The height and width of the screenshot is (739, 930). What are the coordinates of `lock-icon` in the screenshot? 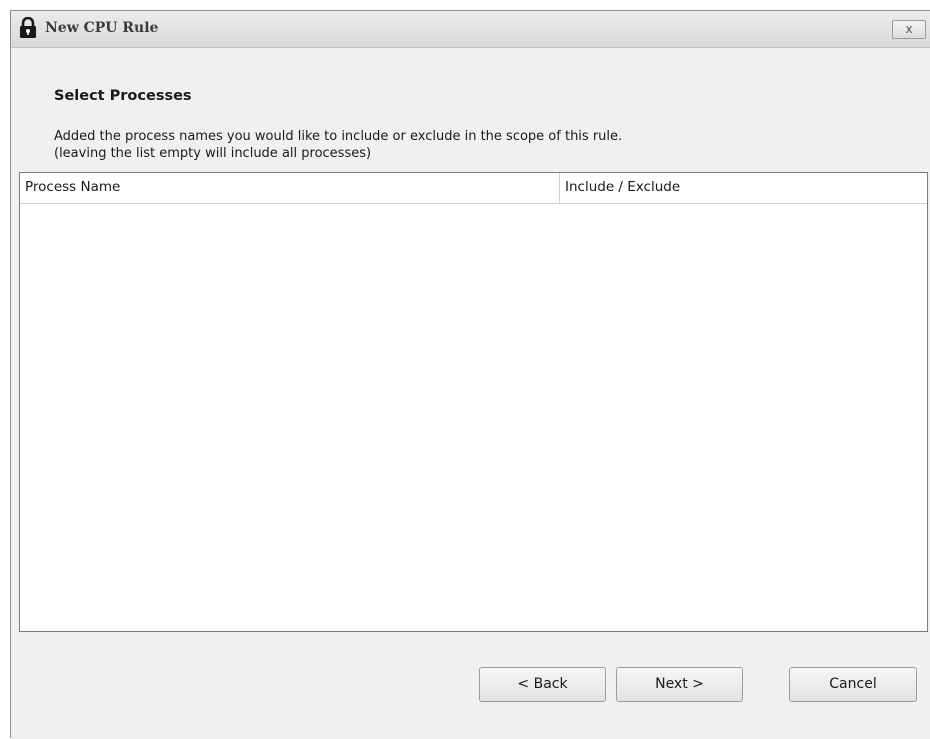 It's located at (28, 27).